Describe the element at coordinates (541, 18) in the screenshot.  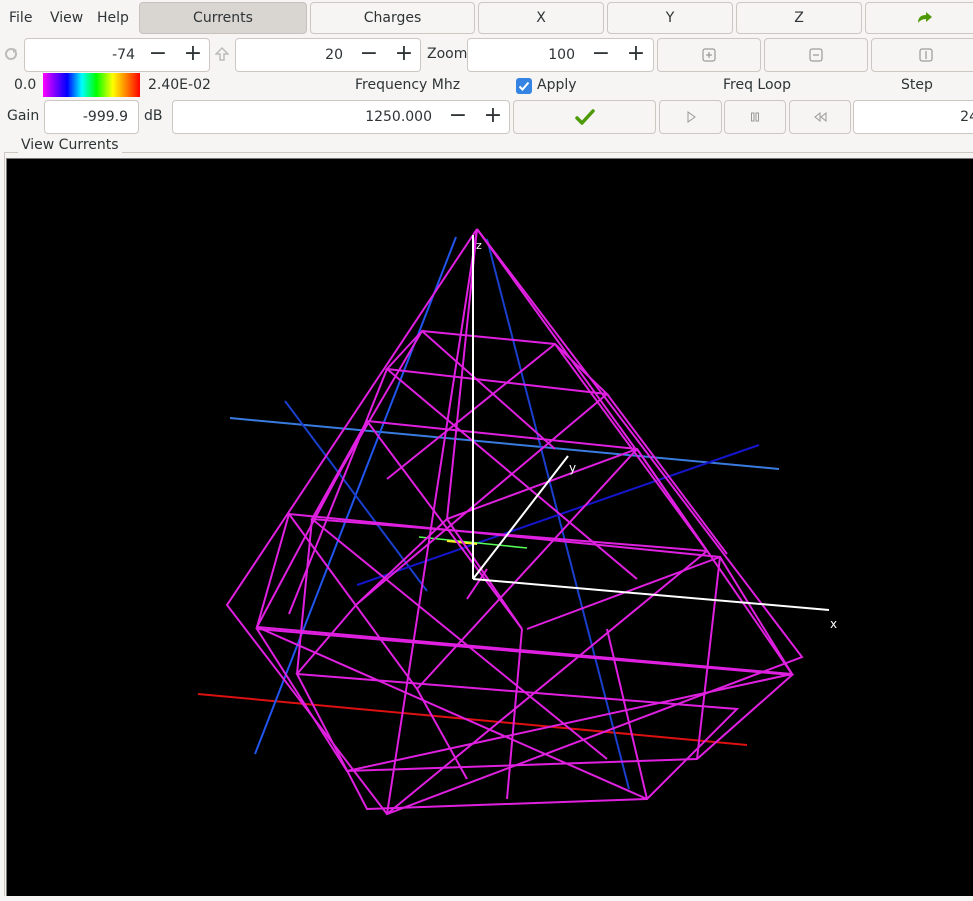
I see `view-x-button: X` at that location.